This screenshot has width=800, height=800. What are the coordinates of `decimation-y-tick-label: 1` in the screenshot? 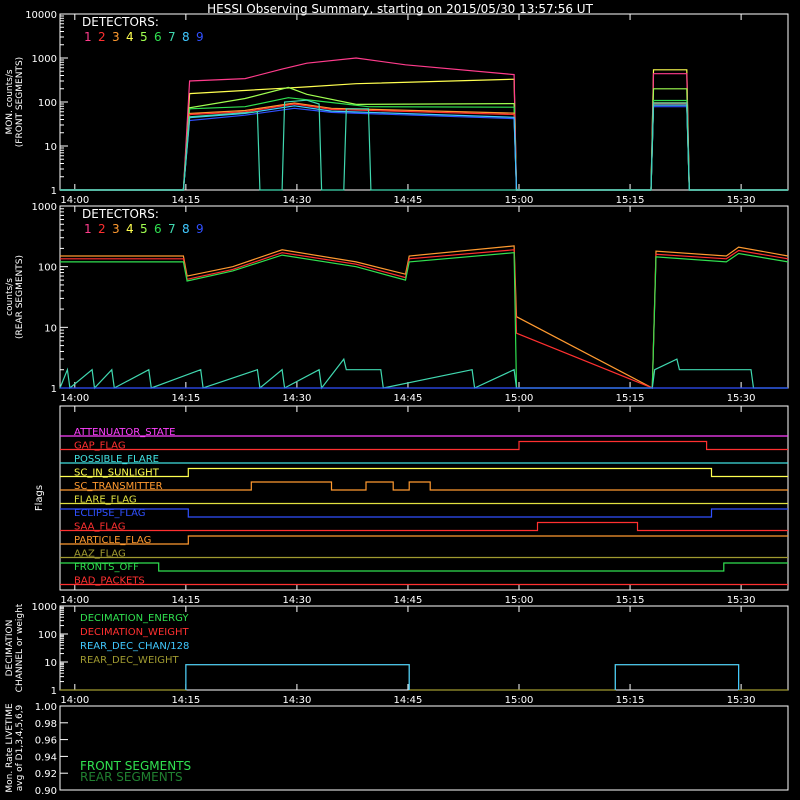 It's located at (54, 691).